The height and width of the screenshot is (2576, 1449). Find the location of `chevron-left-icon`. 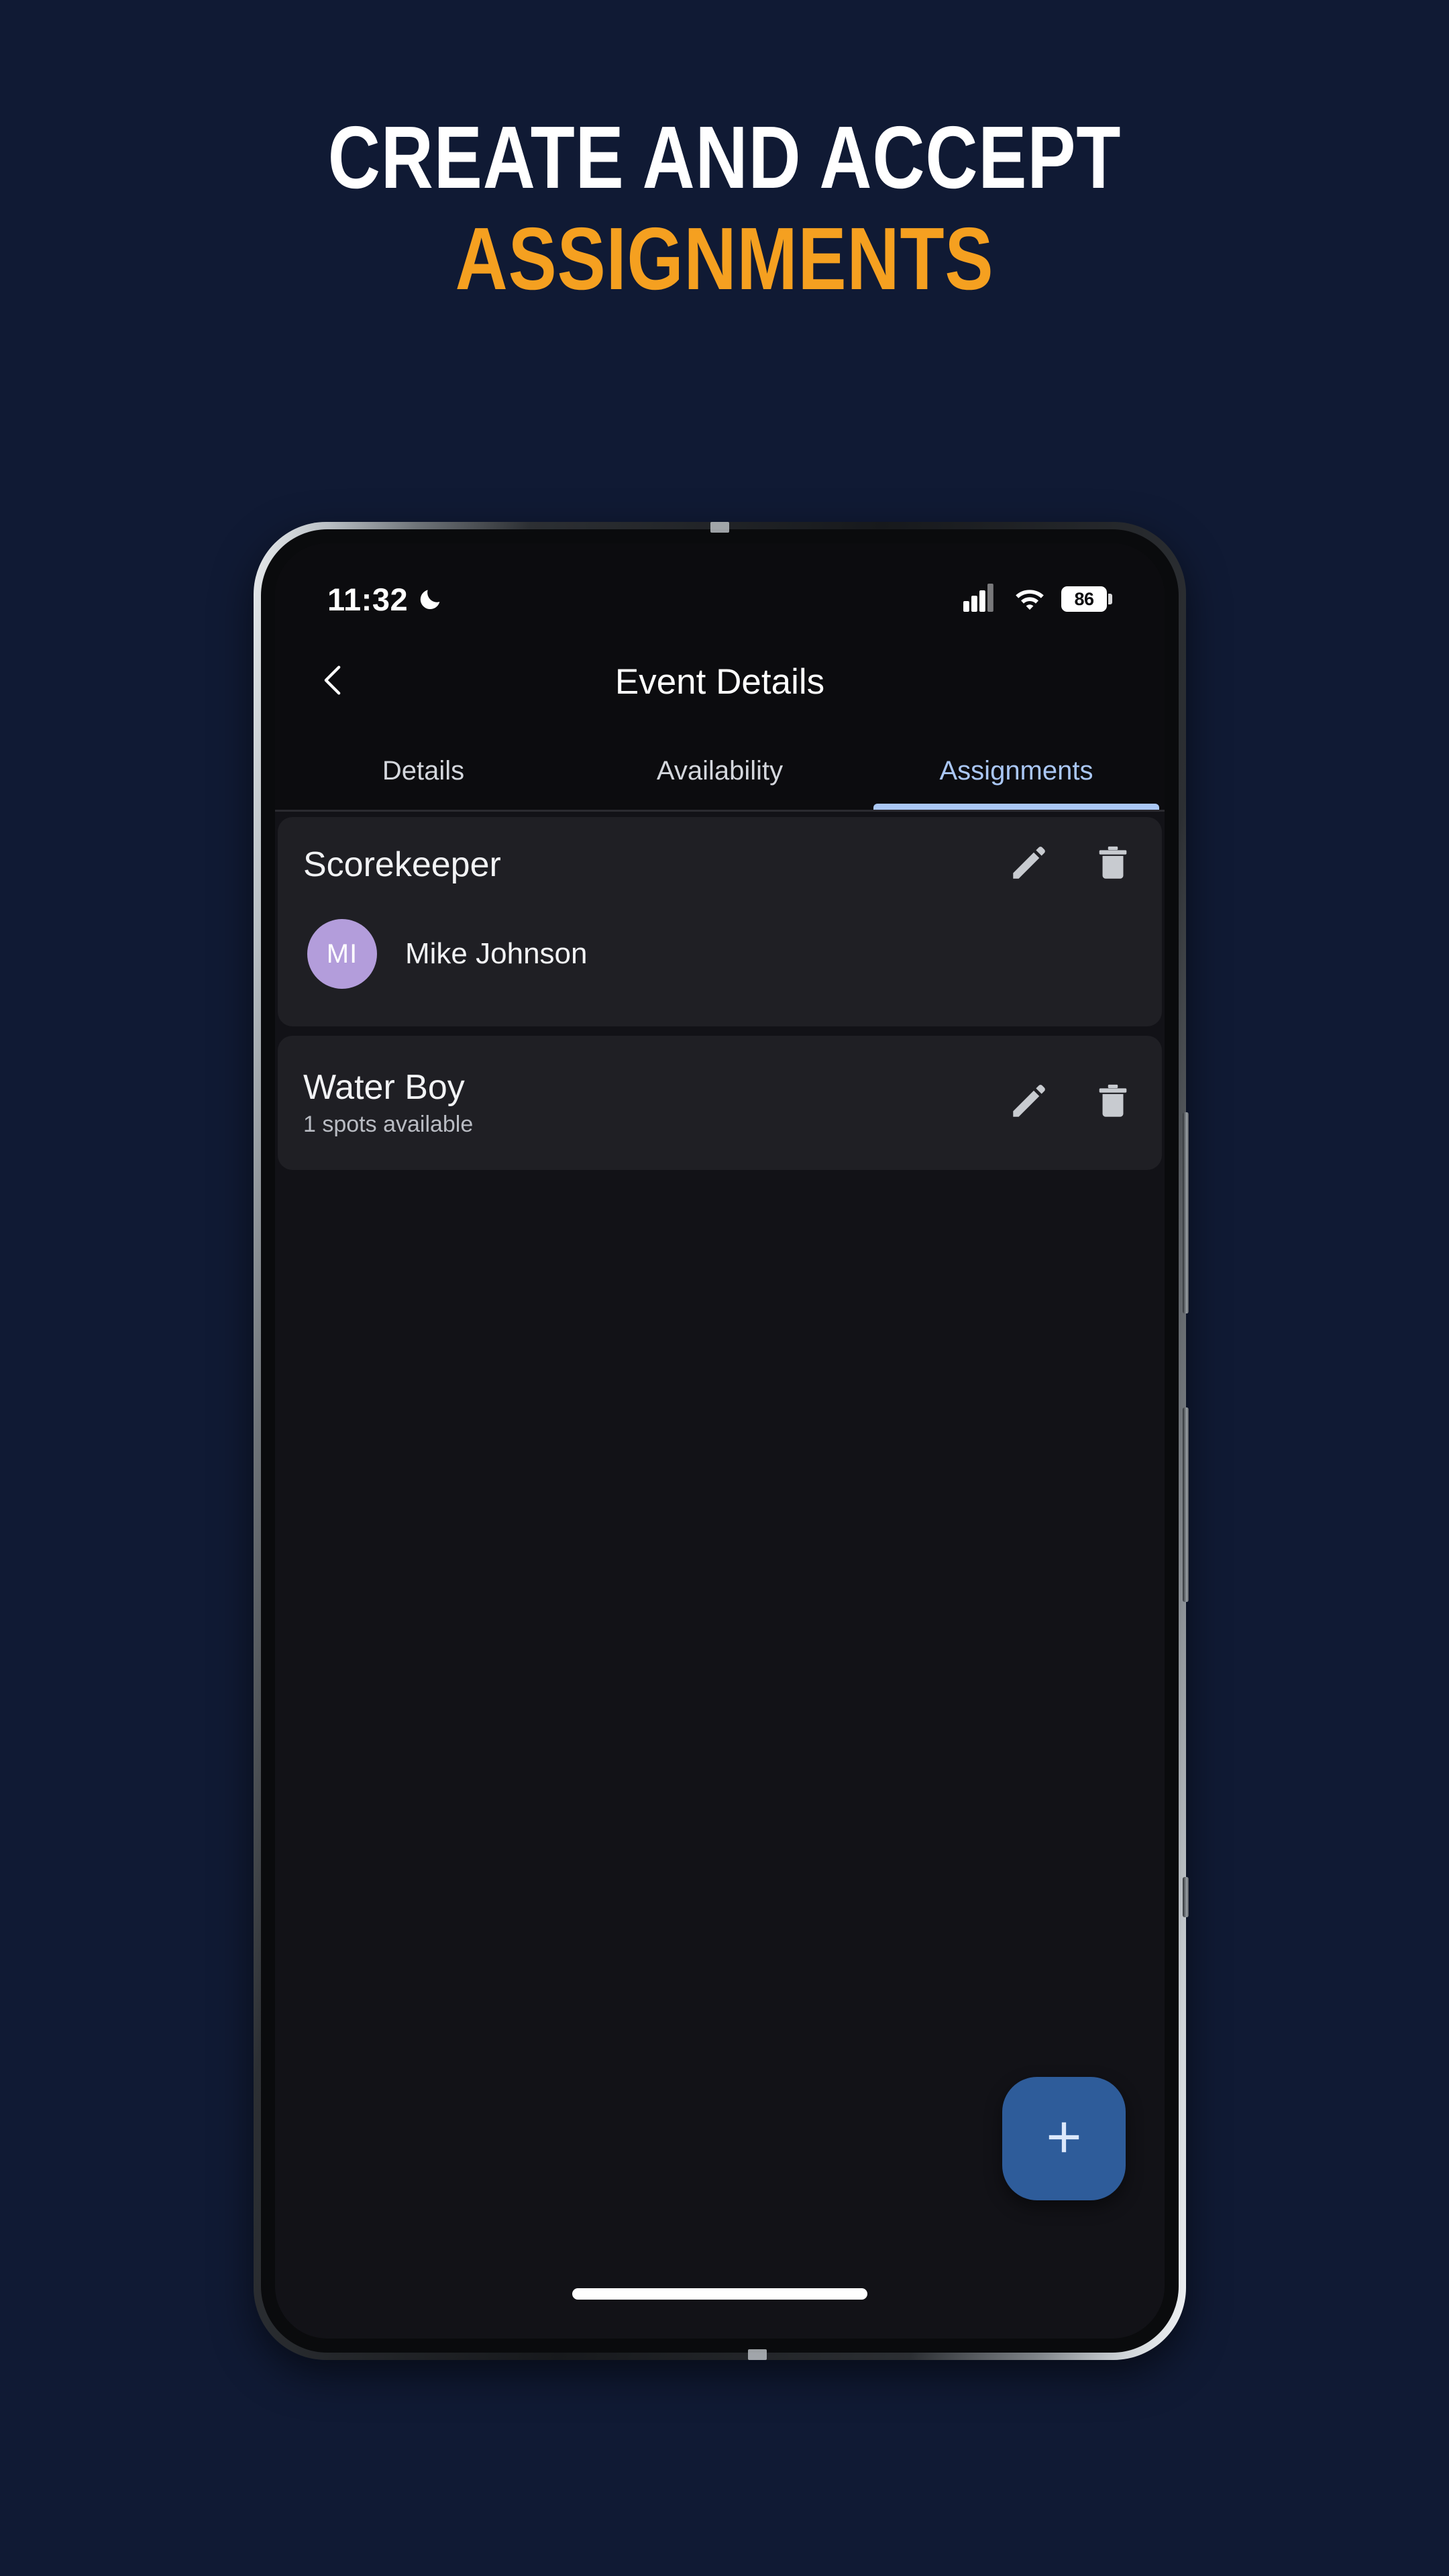

chevron-left-icon is located at coordinates (334, 682).